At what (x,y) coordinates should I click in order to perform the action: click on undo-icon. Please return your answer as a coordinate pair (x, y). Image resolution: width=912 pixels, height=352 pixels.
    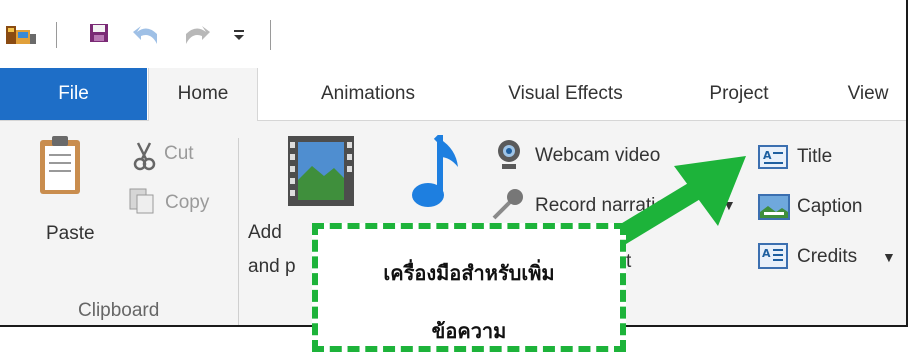
    Looking at the image, I should click on (146, 33).